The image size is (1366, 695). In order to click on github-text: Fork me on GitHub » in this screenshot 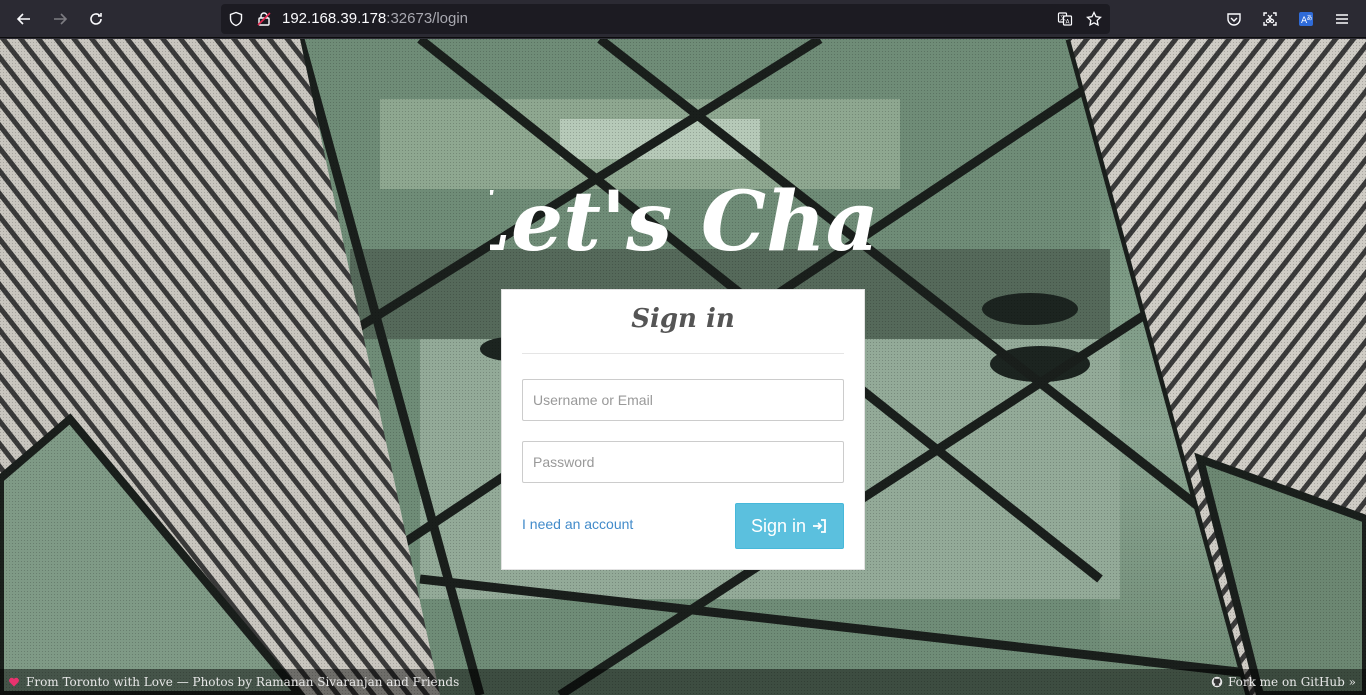, I will do `click(1291, 682)`.